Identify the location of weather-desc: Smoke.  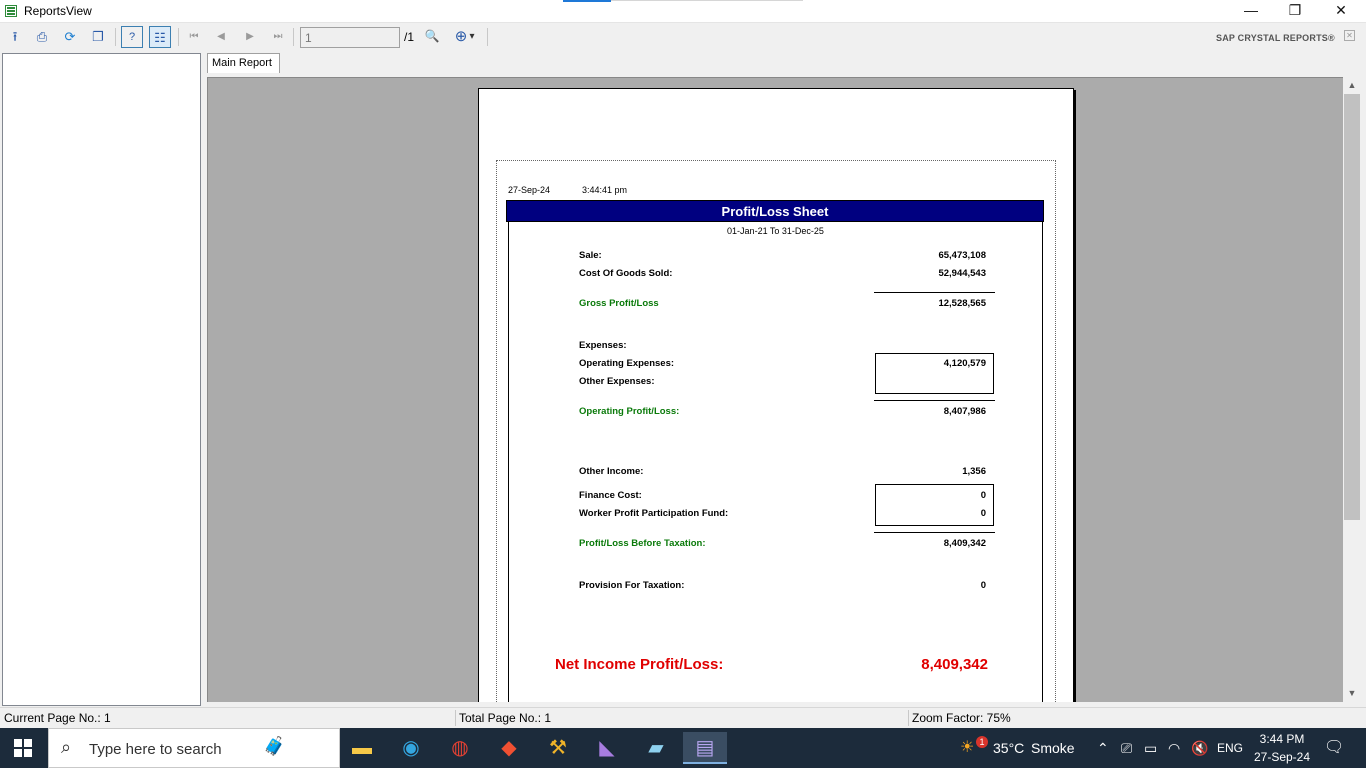
(1053, 748).